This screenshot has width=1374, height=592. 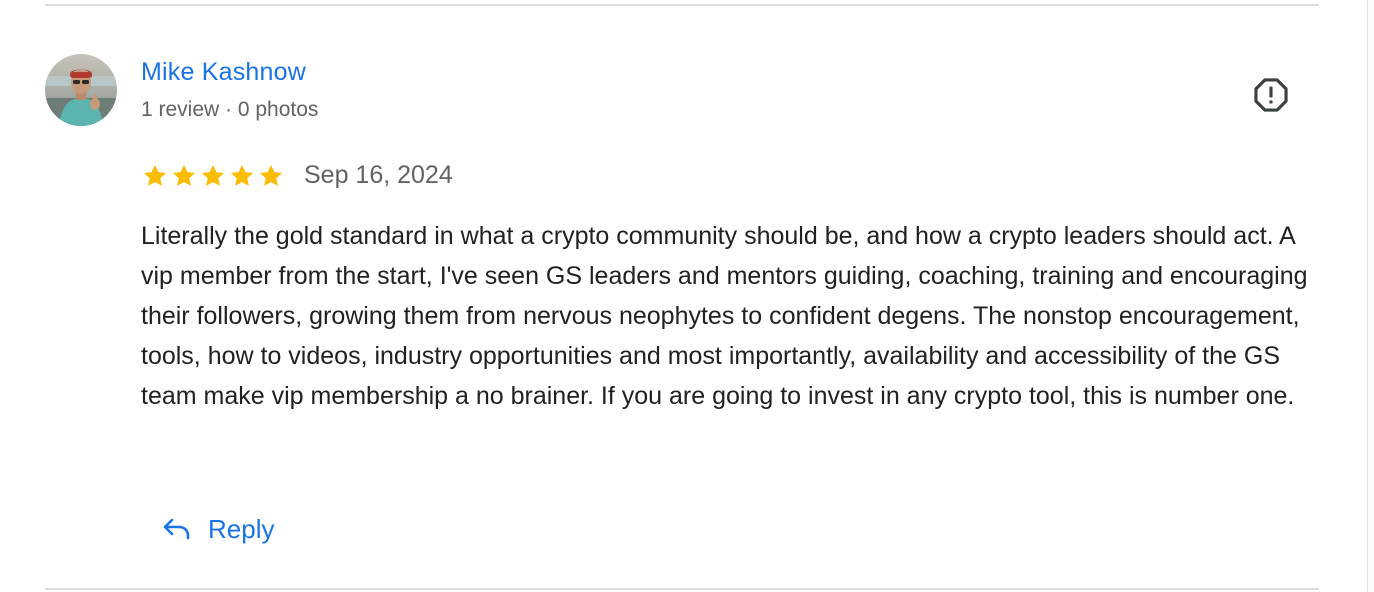 What do you see at coordinates (176, 529) in the screenshot?
I see `reply-arrow-icon` at bounding box center [176, 529].